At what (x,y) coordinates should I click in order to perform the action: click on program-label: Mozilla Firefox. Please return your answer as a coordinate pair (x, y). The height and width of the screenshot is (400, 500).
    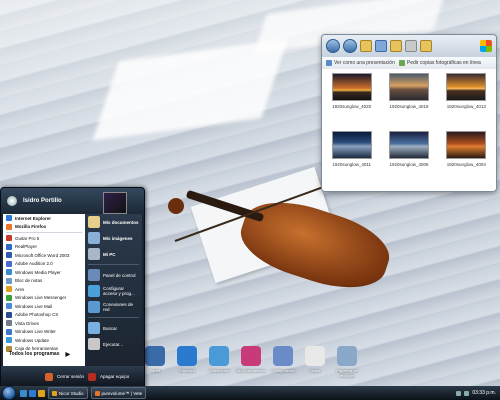
    Looking at the image, I should click on (31, 227).